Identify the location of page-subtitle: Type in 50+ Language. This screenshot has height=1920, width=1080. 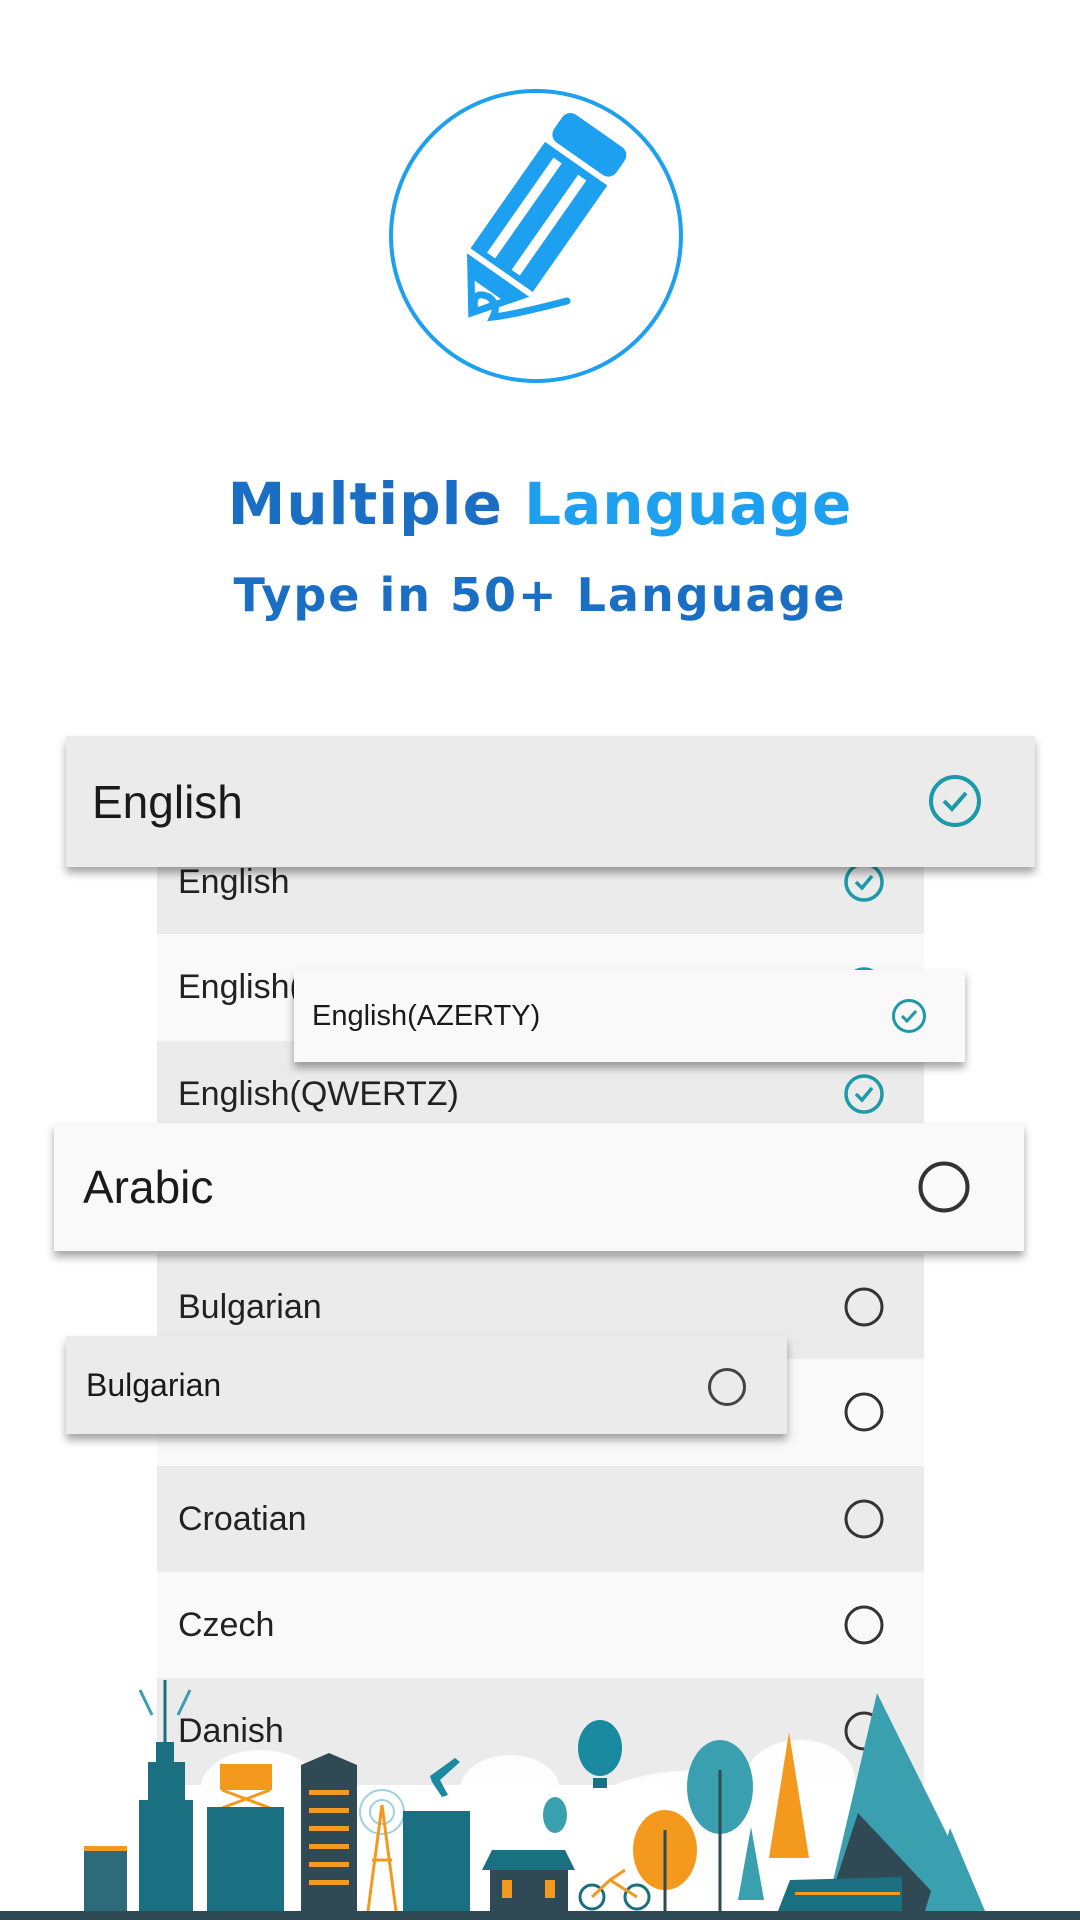
(540, 595).